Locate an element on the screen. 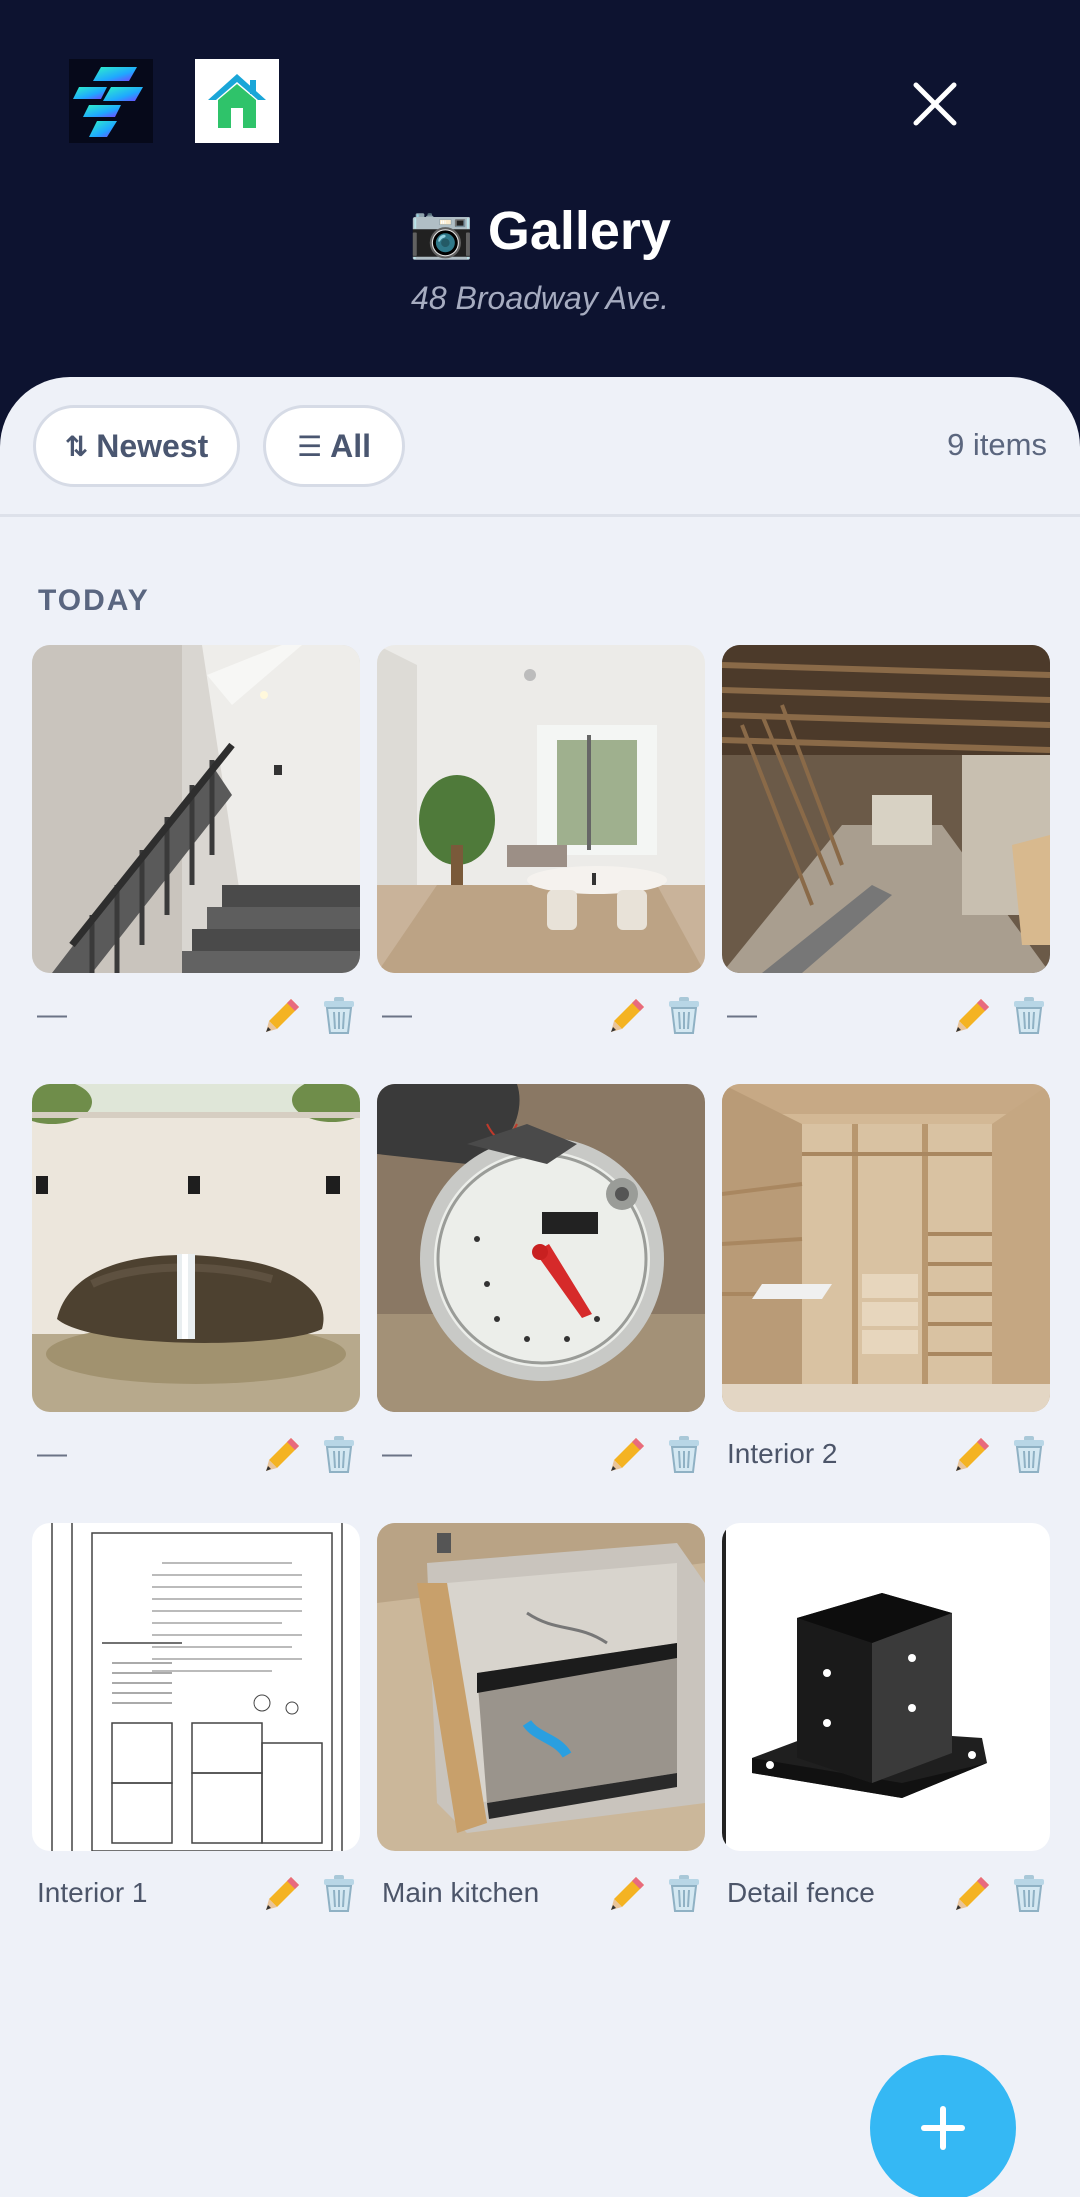 This screenshot has height=2197, width=1080. photo-card: Detail fence is located at coordinates (886, 1742).